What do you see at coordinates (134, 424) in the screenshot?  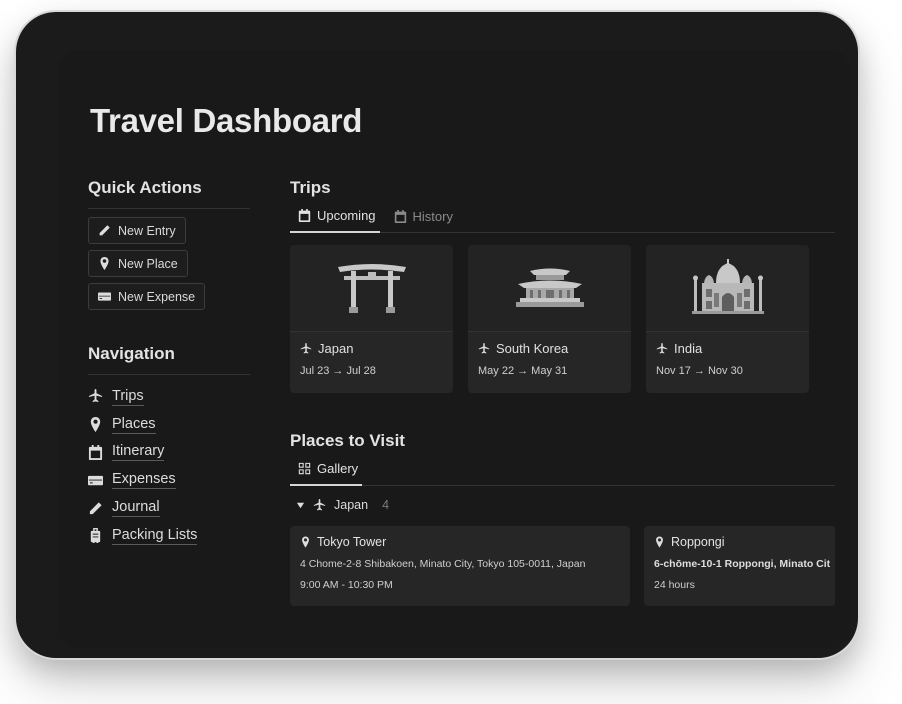 I see `nav-label-places: Places` at bounding box center [134, 424].